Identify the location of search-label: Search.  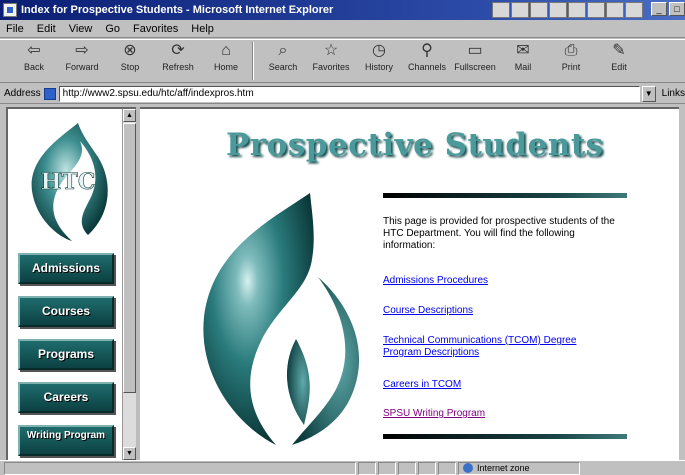
(283, 67).